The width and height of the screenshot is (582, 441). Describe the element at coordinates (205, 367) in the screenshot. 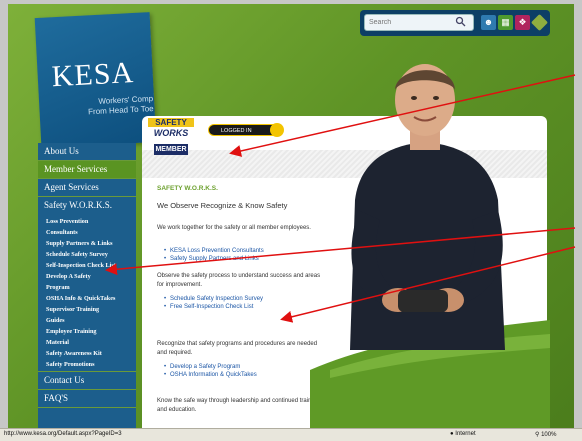

I see `link-develop-program: Develop a Safety Program` at that location.